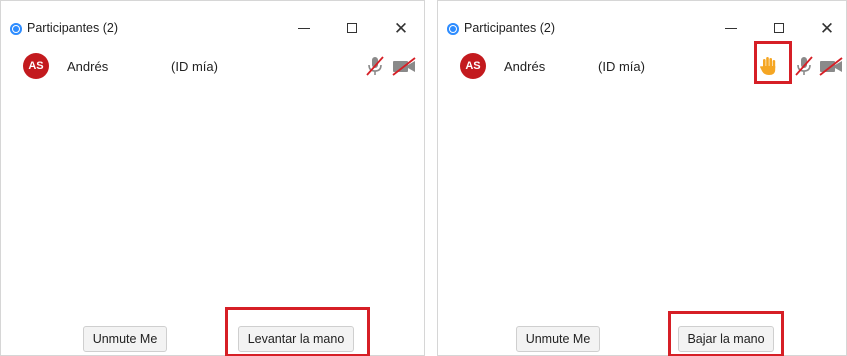 This screenshot has width=847, height=356. I want to click on participant-status-icons, so click(391, 66).